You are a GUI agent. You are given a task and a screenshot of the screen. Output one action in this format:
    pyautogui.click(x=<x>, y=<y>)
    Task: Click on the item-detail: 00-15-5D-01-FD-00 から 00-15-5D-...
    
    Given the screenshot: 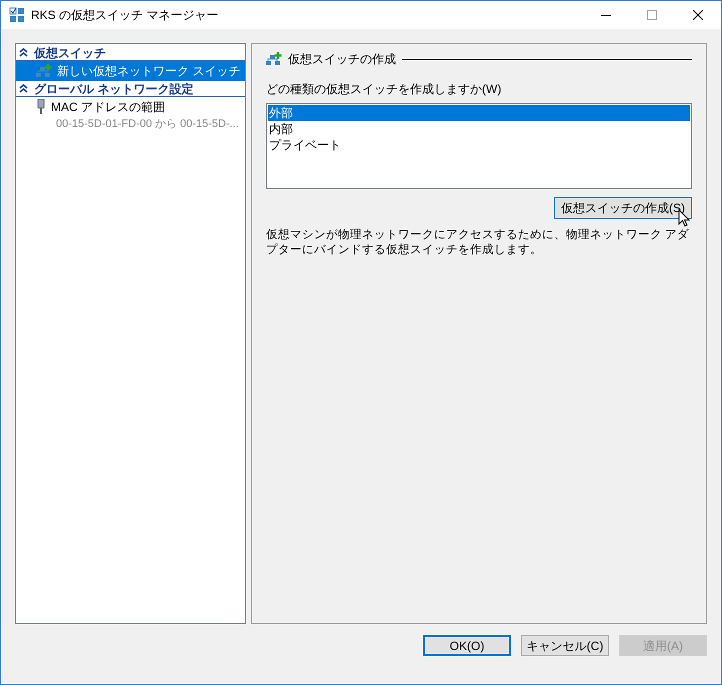 What is the action you would take?
    pyautogui.click(x=147, y=124)
    